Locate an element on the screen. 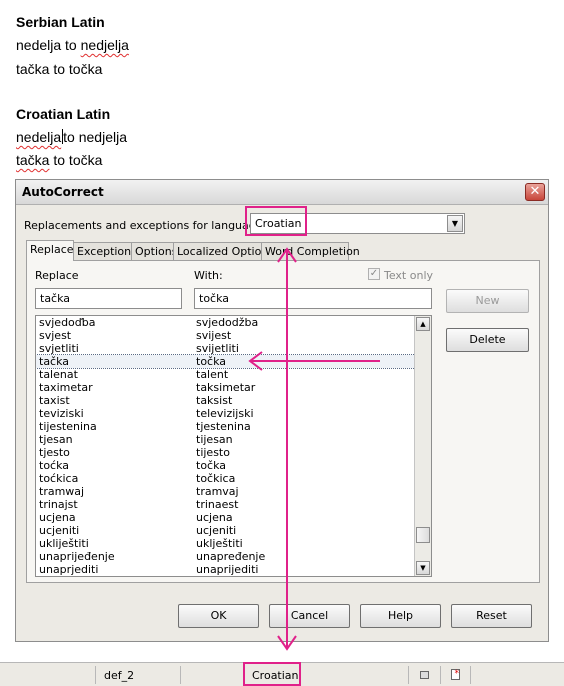 This screenshot has height=686, width=564. list-item-replace: talenat is located at coordinates (58, 374).